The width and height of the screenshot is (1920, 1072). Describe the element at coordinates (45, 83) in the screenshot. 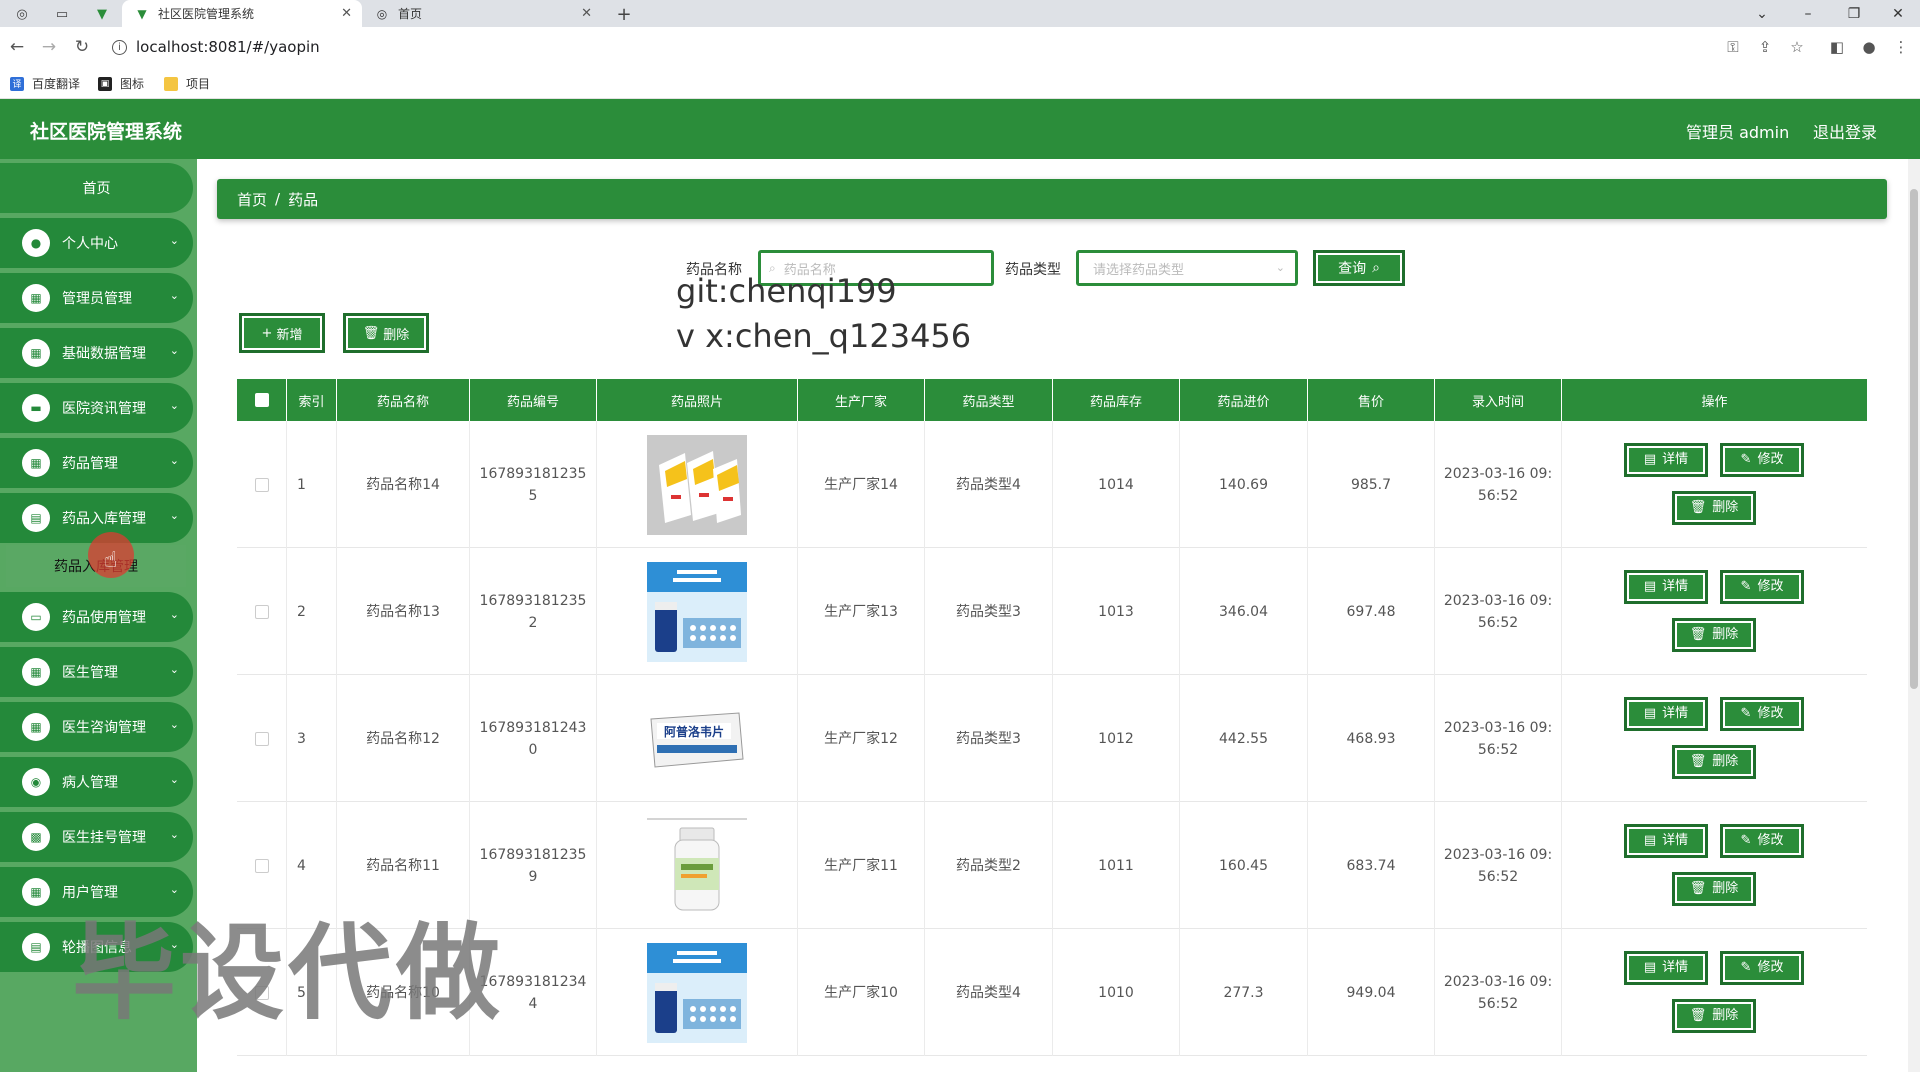

I see `bookmark-translate: 译 百度翻译` at that location.